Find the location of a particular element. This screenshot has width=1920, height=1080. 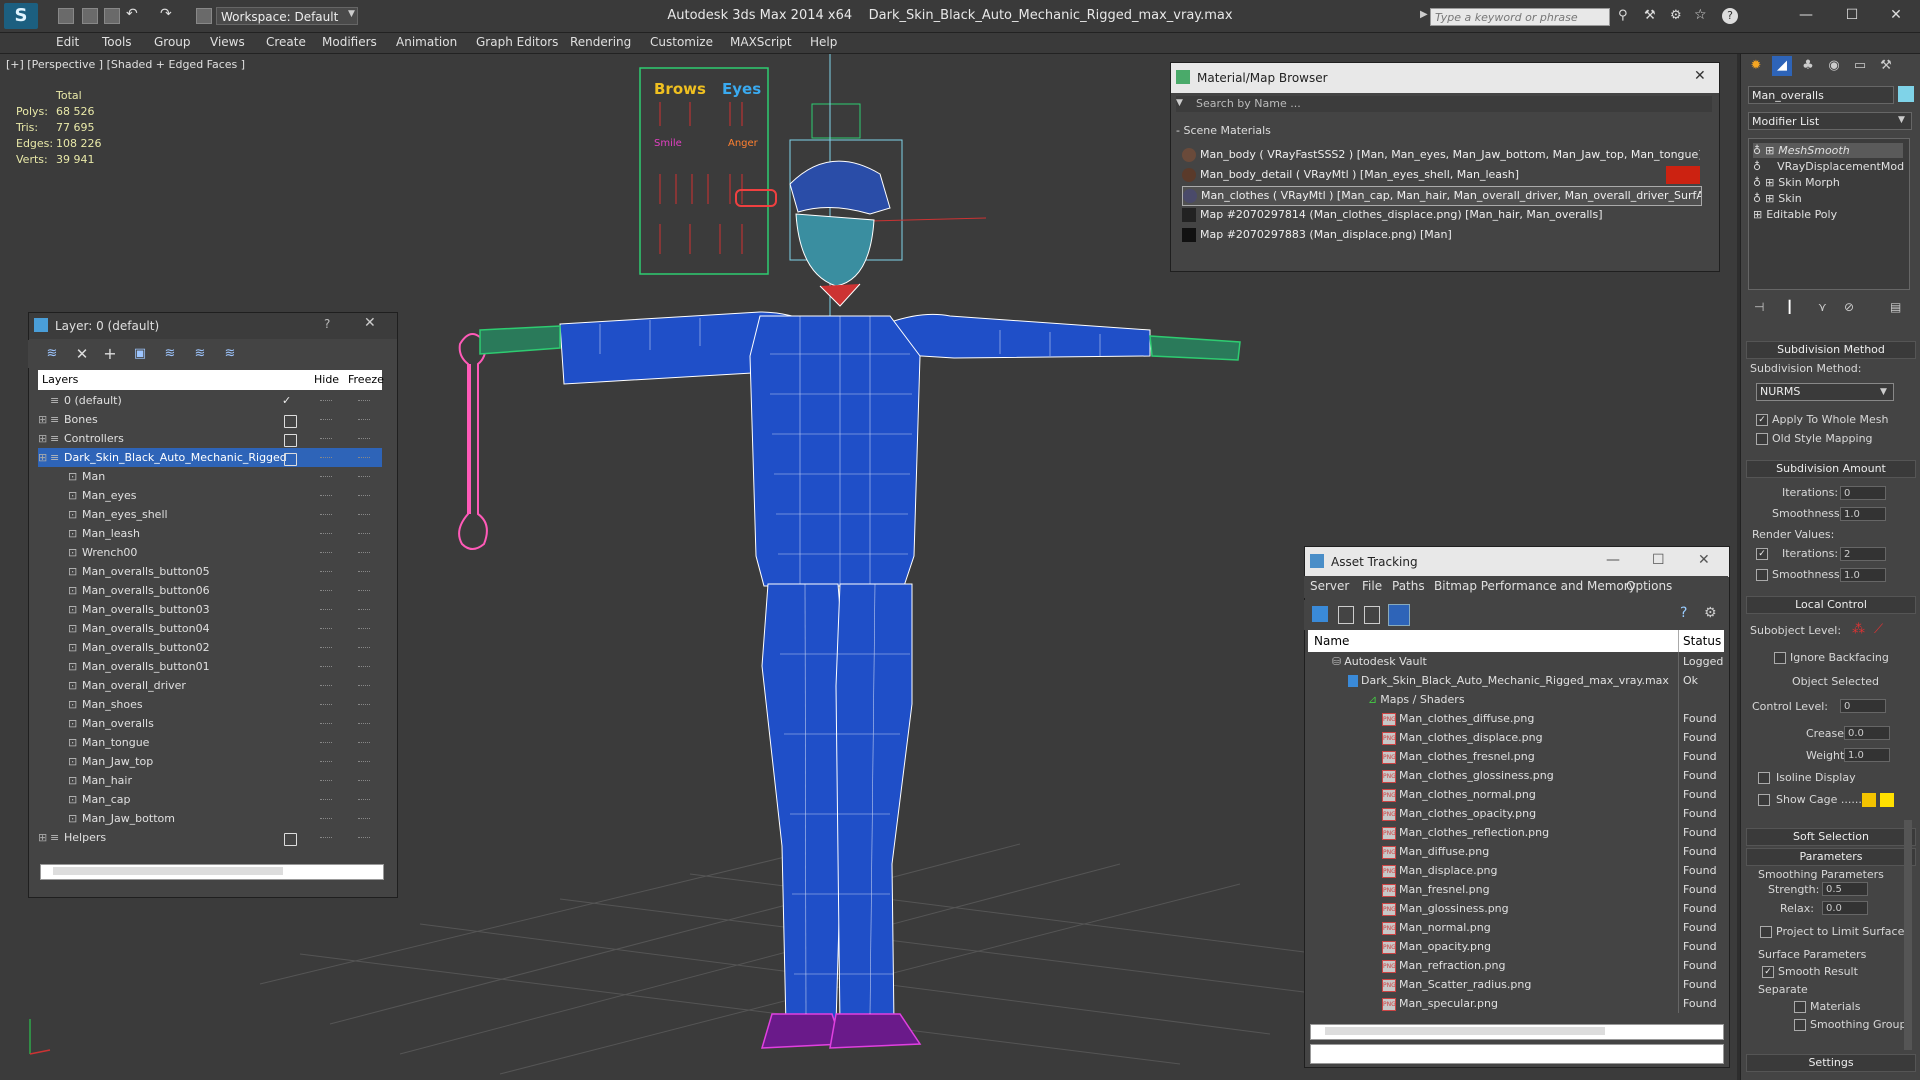

layer-row: ⊡ Man_hair is located at coordinates (210, 780).